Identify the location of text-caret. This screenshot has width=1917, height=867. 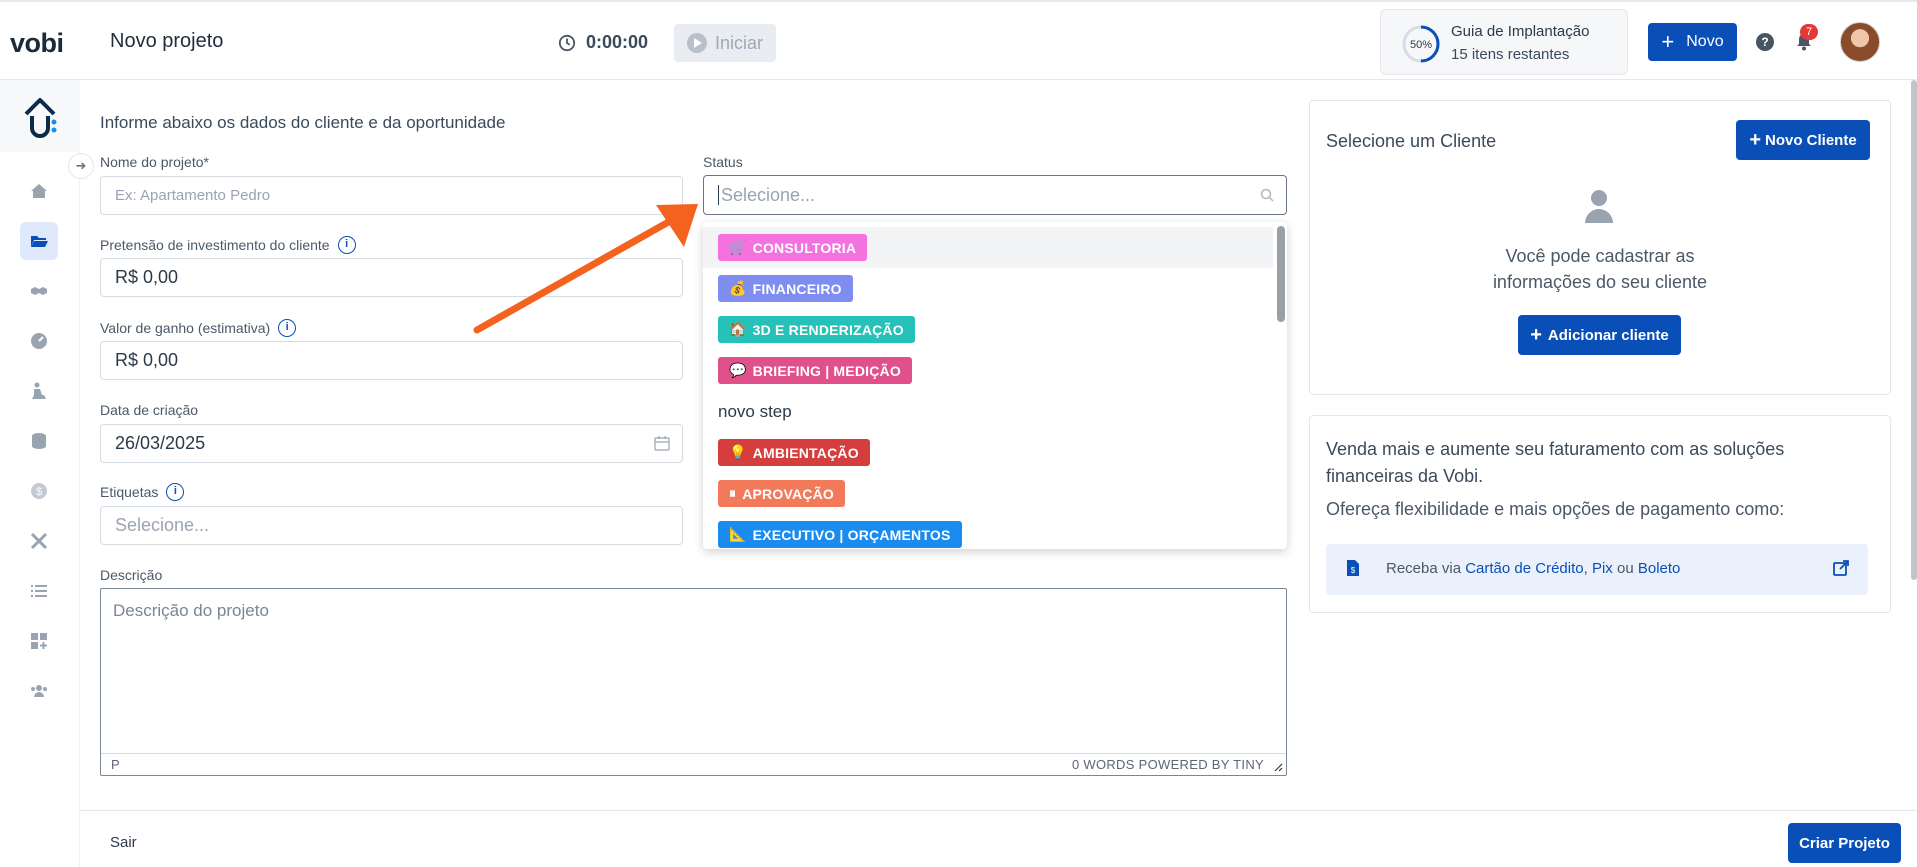
(718, 195).